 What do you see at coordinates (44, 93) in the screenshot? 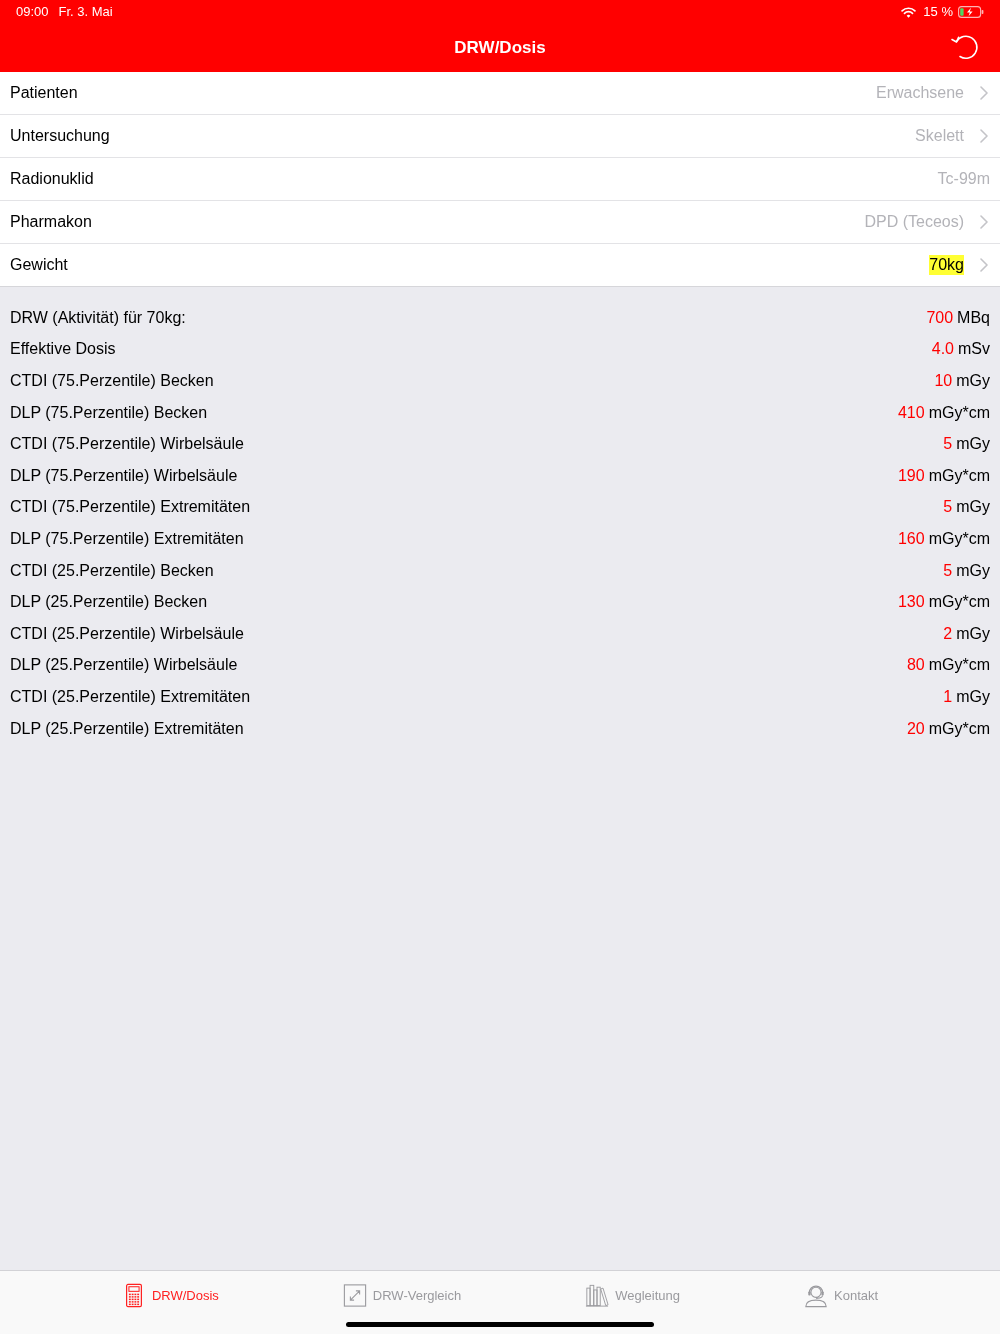
I see `row-label: Patienten` at bounding box center [44, 93].